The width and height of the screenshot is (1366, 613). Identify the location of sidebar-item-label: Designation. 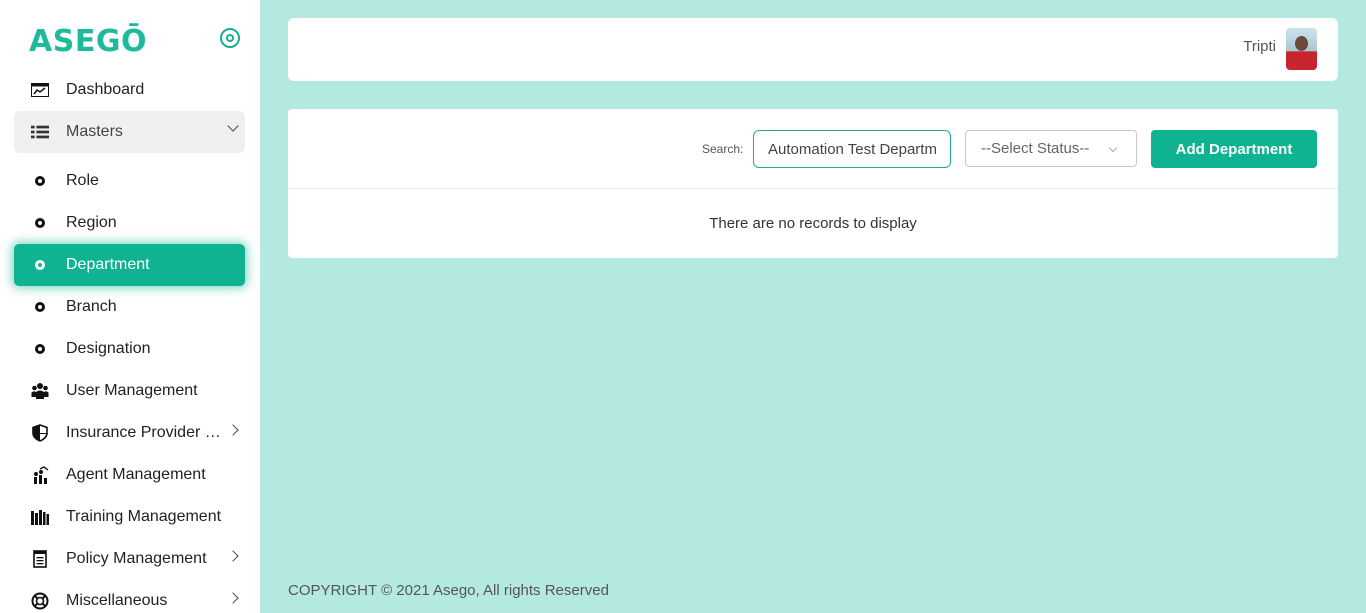
(108, 348).